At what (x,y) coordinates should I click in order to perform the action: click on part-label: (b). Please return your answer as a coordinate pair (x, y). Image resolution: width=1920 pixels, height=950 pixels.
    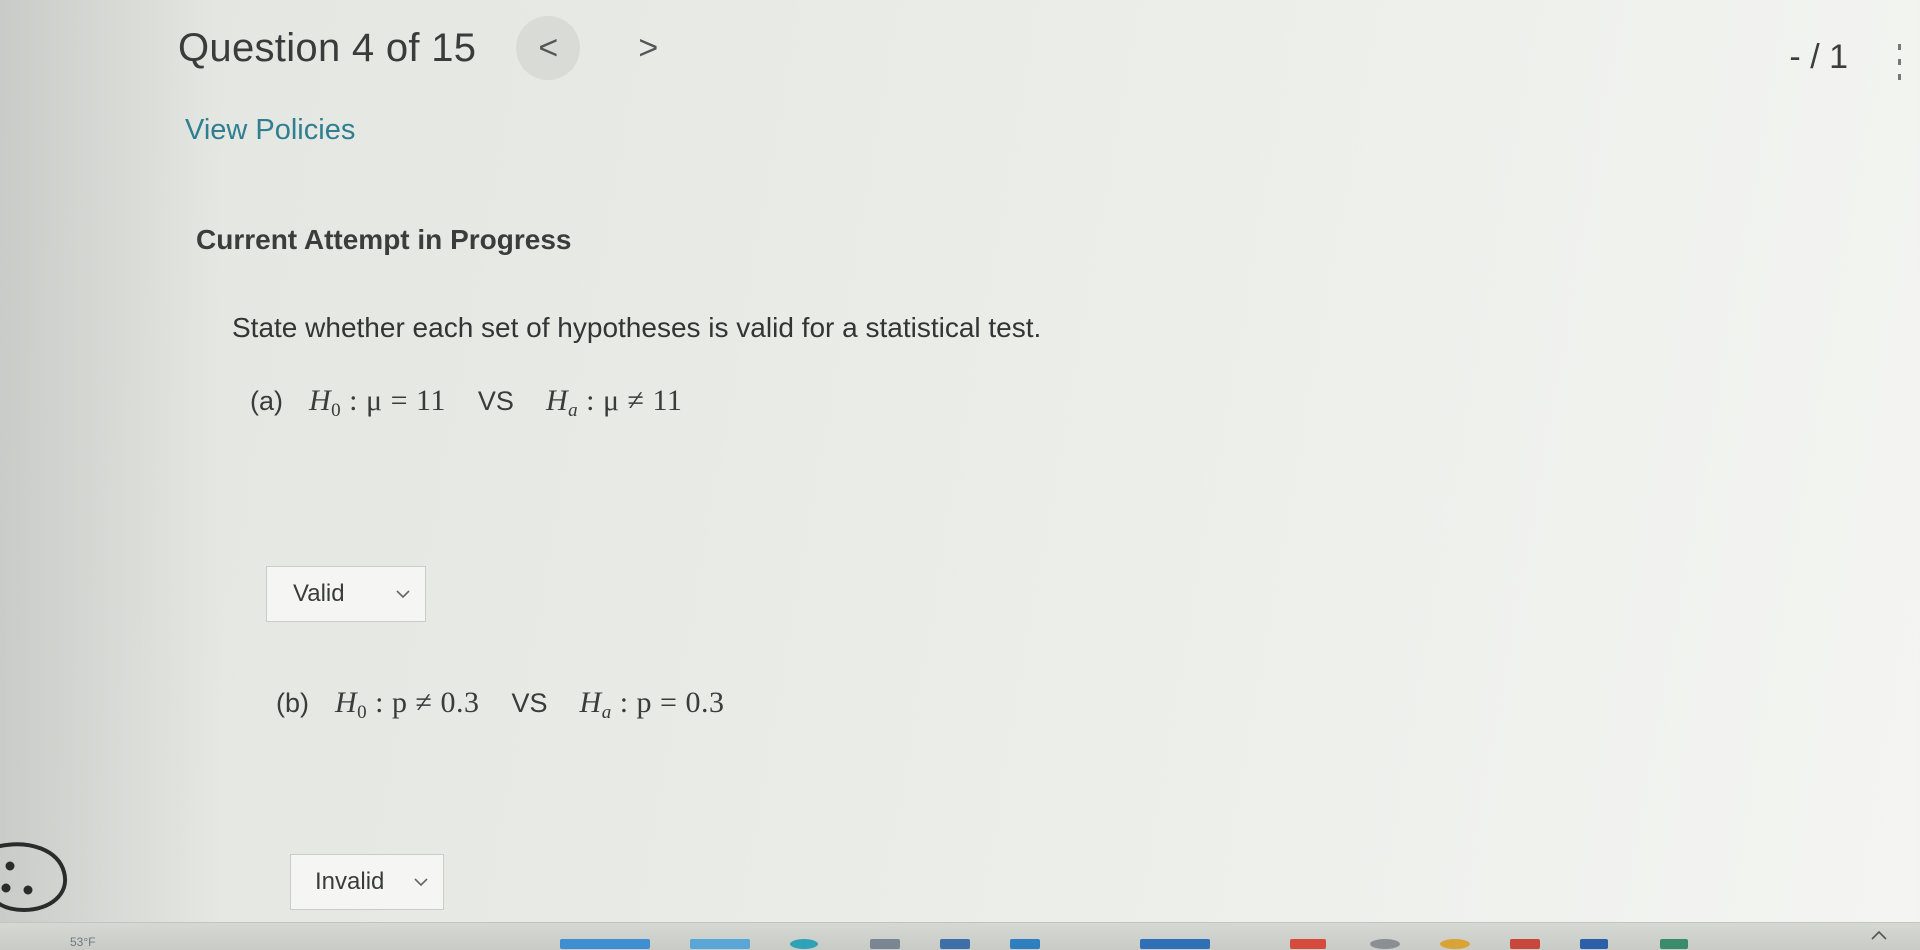
    Looking at the image, I should click on (292, 703).